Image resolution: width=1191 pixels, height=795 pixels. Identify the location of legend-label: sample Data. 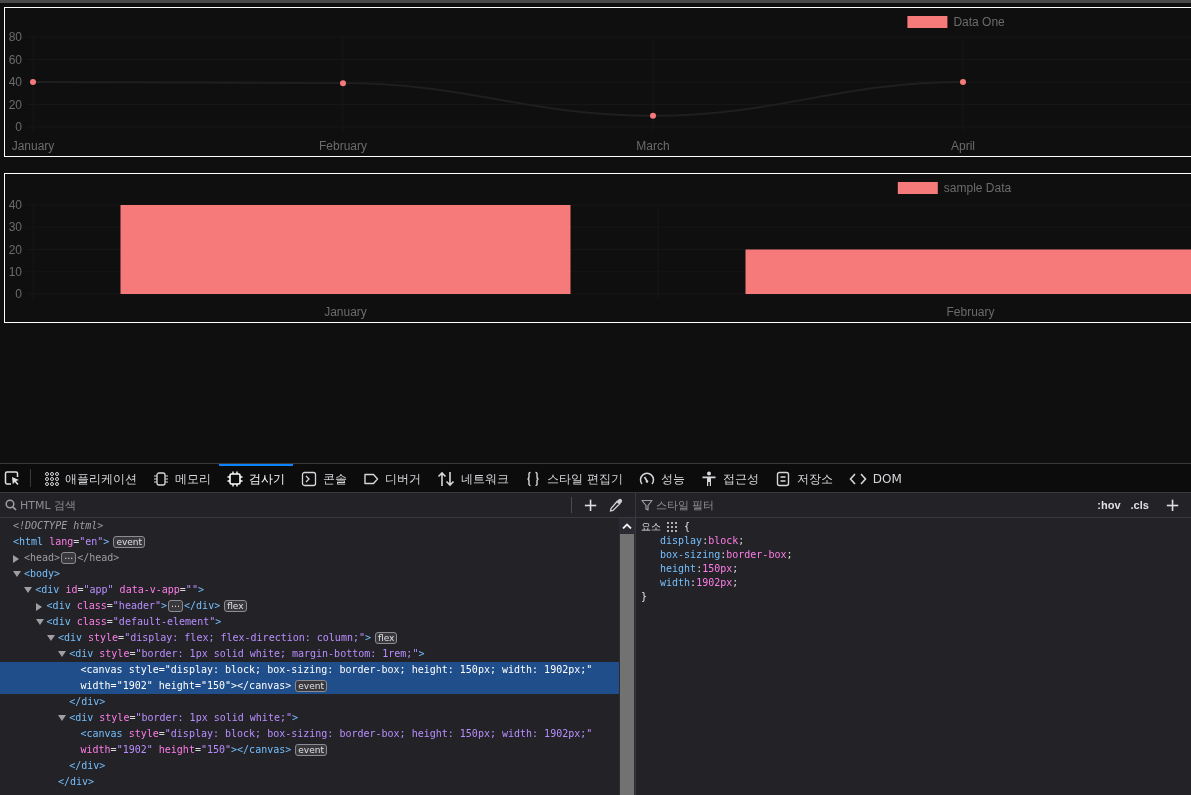
(977, 188).